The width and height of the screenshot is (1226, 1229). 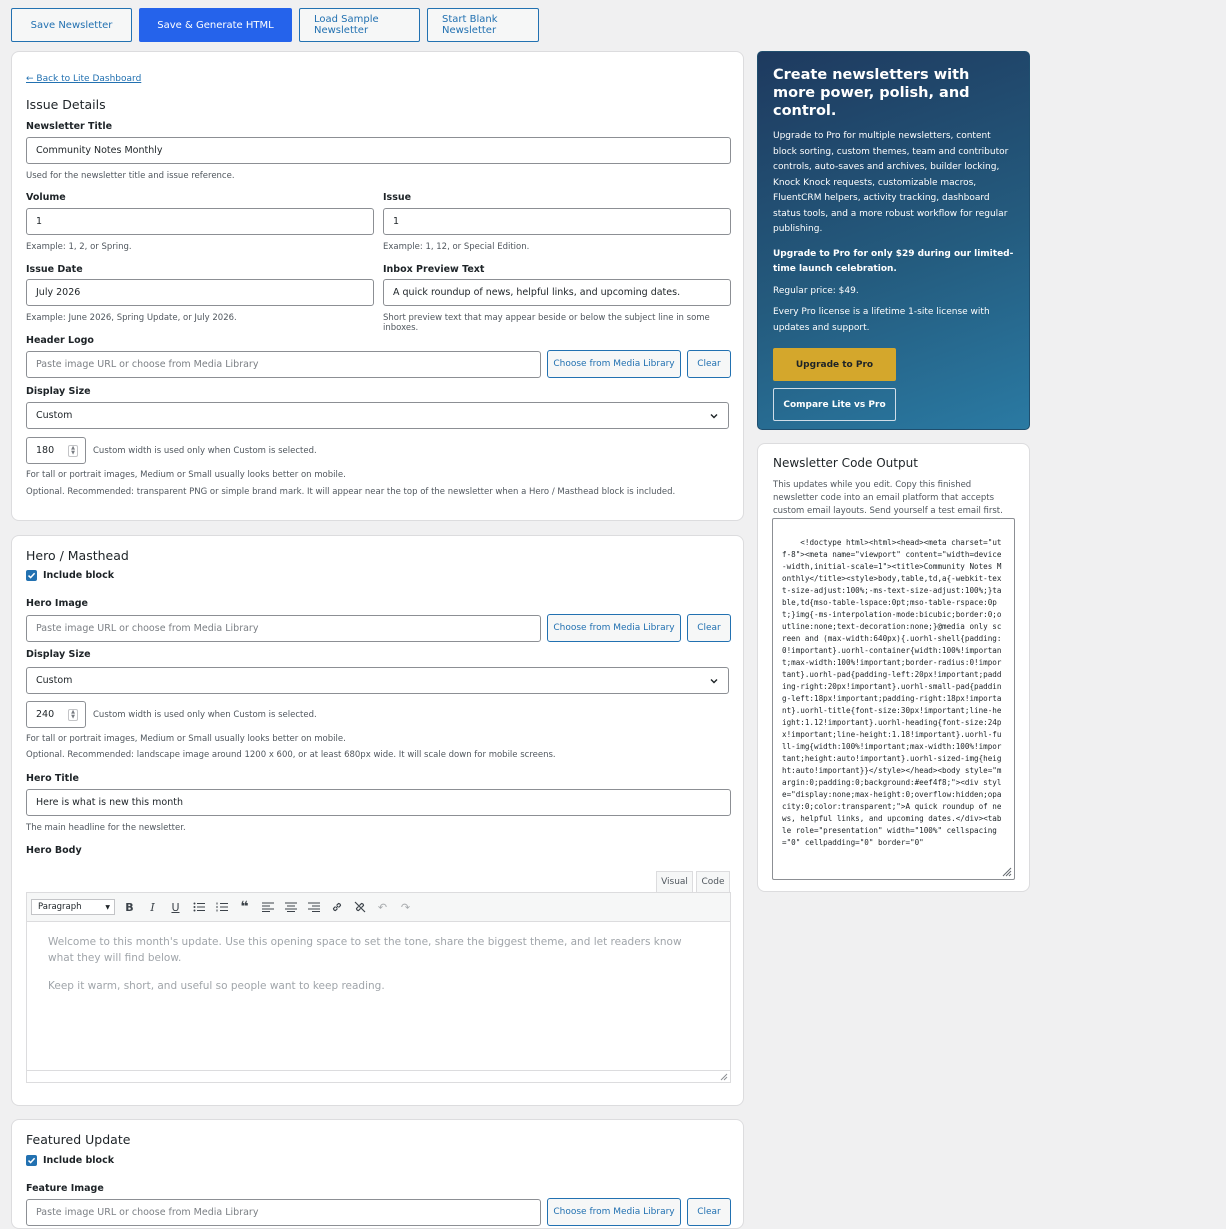 What do you see at coordinates (313, 907) in the screenshot?
I see `align-right-icon` at bounding box center [313, 907].